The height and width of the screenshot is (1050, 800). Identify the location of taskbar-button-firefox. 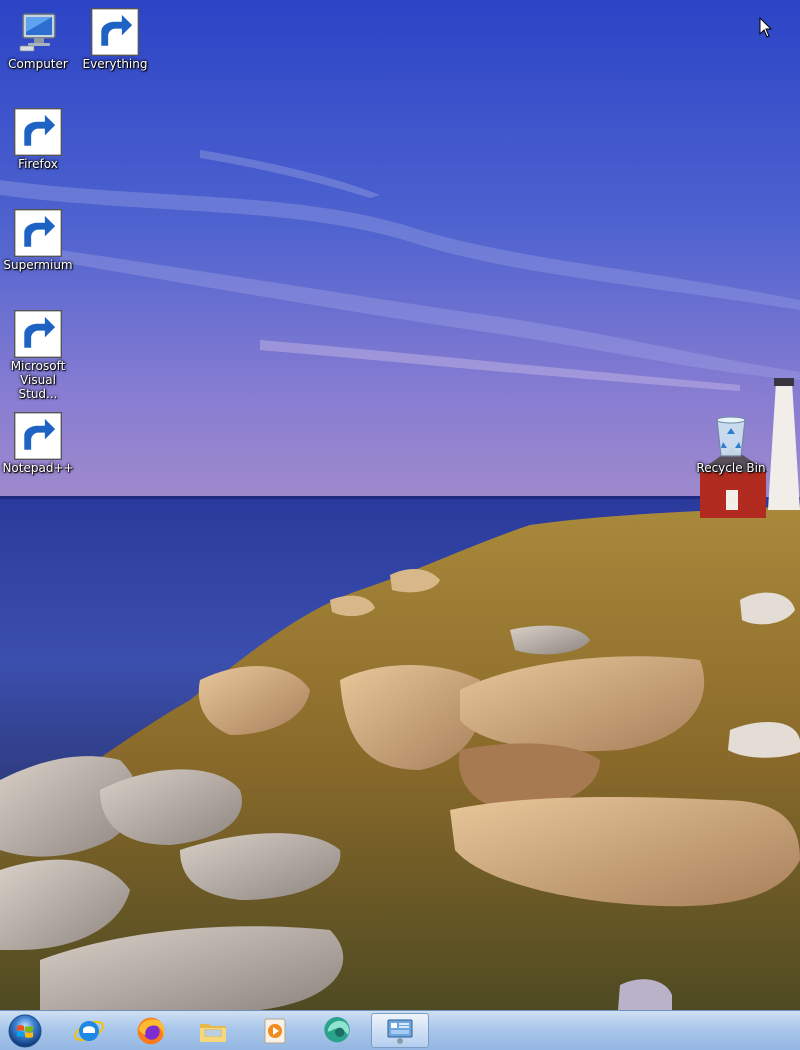
(151, 1030).